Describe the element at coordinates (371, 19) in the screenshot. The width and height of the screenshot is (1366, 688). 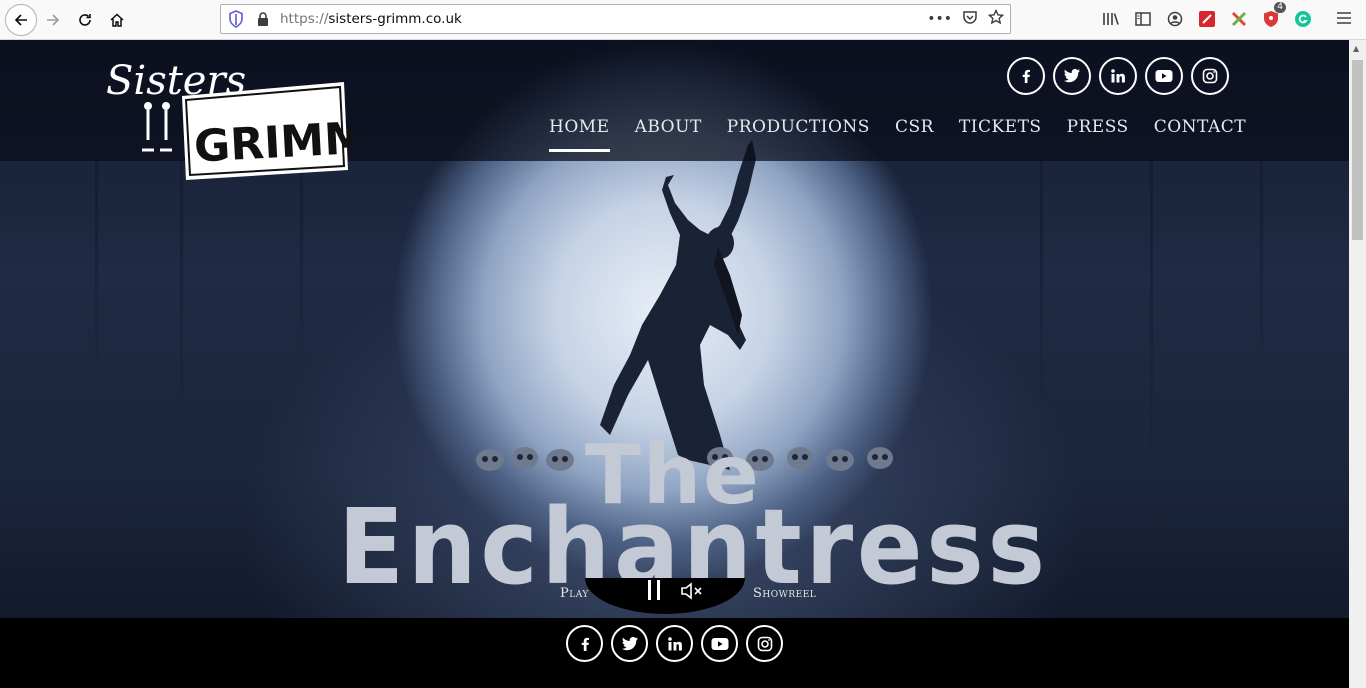
I see `url-text: https://sisters-grimm.co.uk` at that location.